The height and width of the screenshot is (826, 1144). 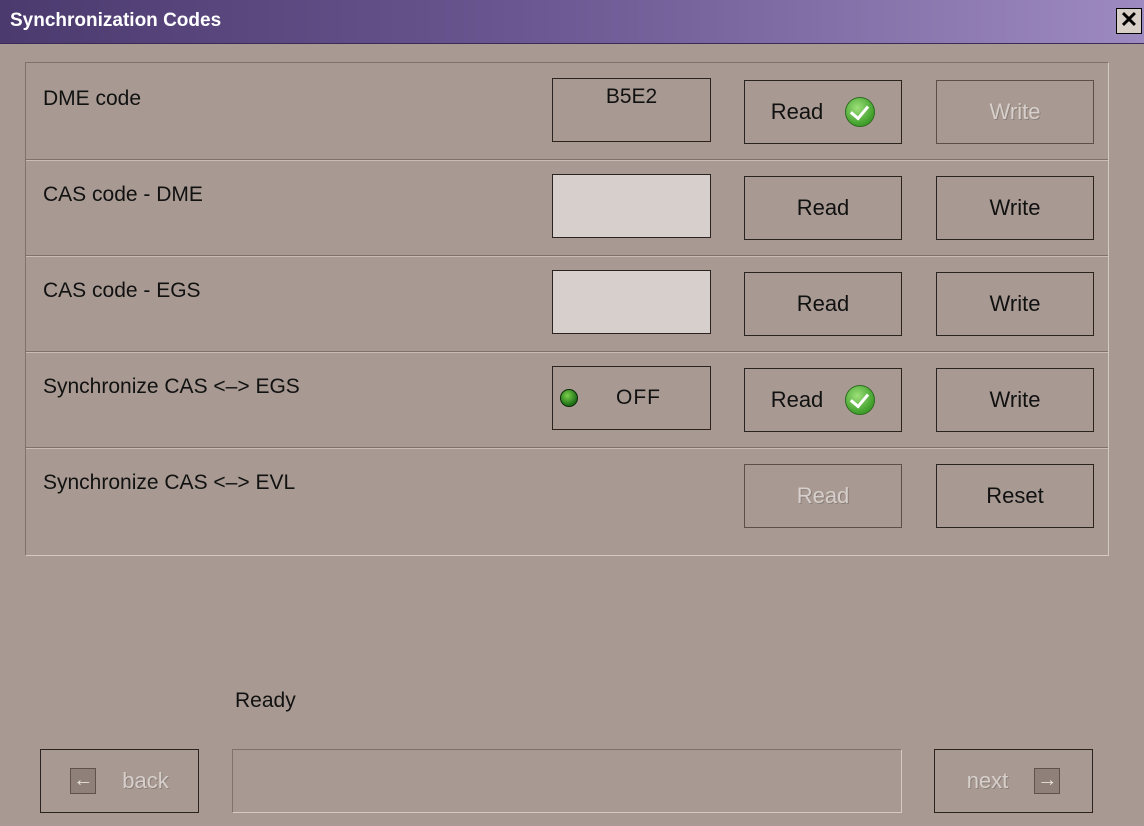 I want to click on row-label: CAS code - DME, so click(x=123, y=194).